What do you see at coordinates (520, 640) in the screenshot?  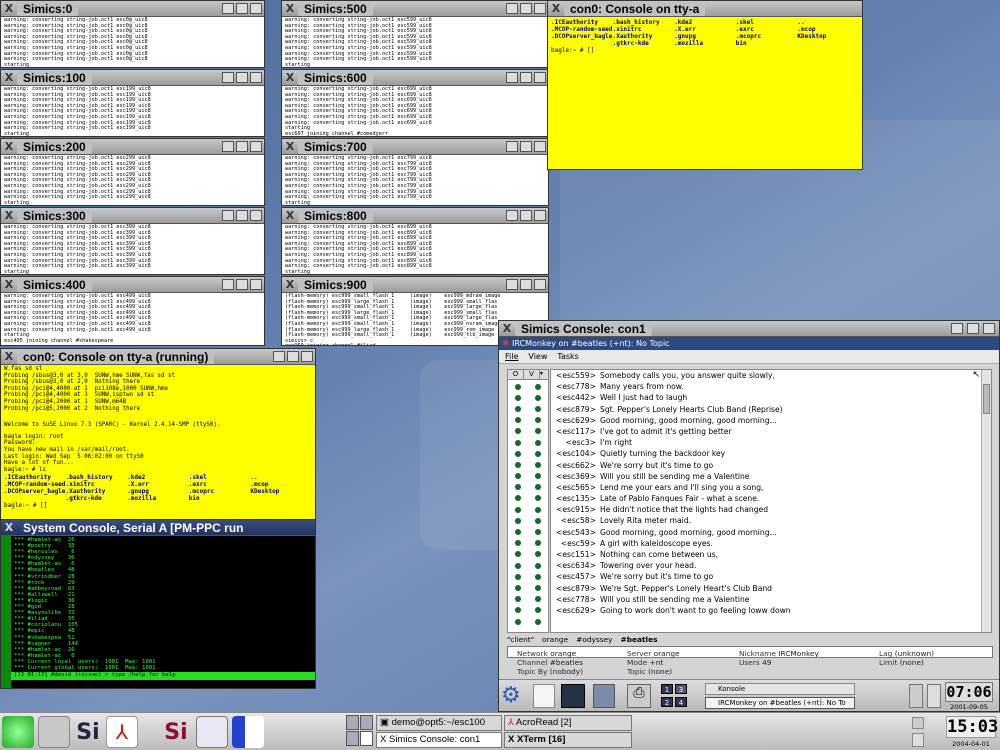 I see `tab-client: "client"` at bounding box center [520, 640].